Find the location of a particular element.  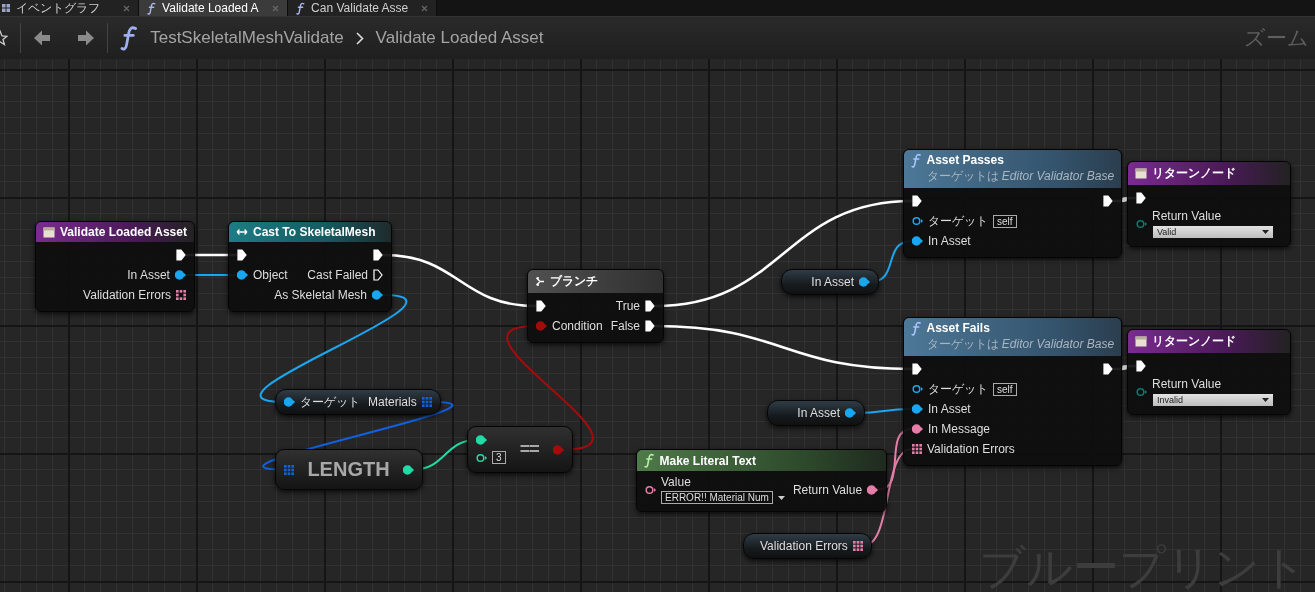

pin-label: True is located at coordinates (628, 306).